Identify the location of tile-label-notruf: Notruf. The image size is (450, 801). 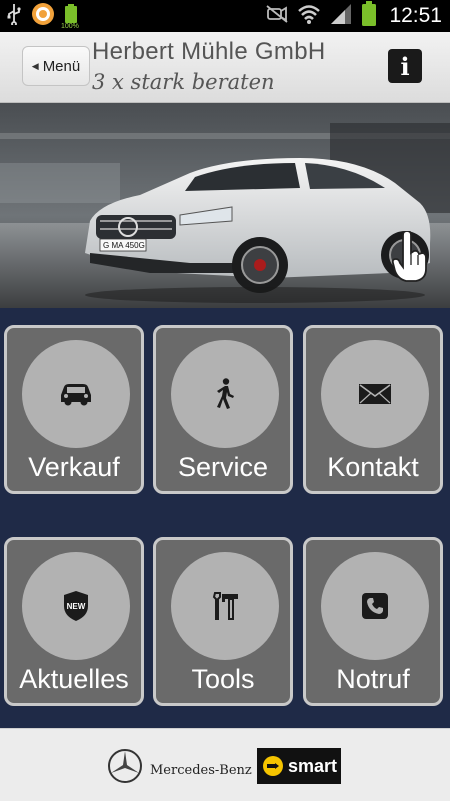
(373, 679).